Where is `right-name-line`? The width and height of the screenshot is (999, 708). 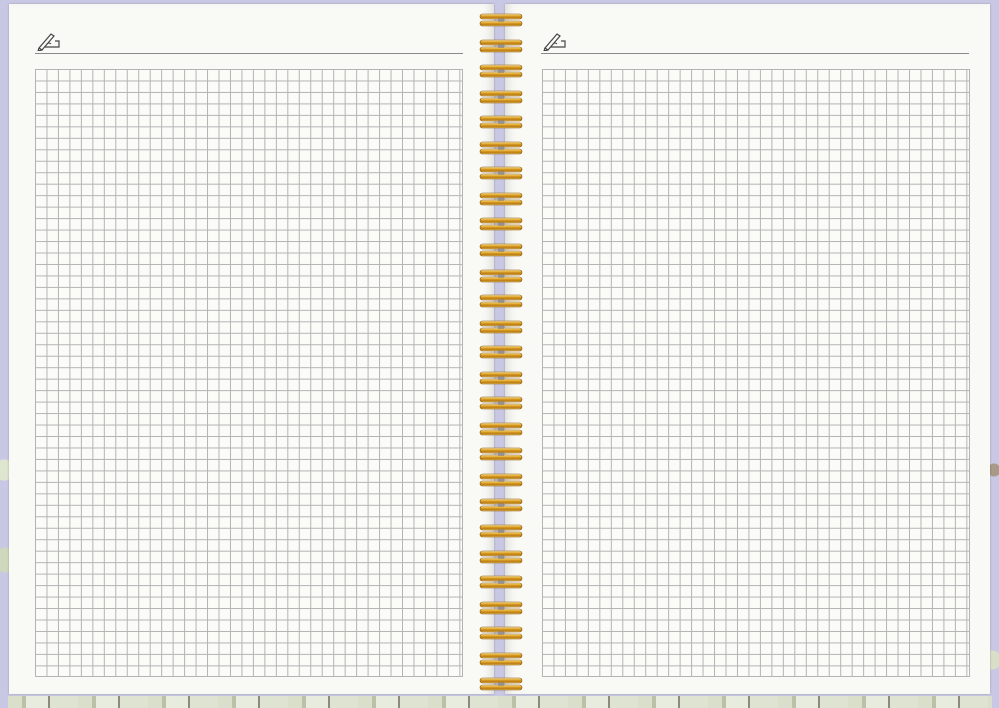 right-name-line is located at coordinates (755, 53).